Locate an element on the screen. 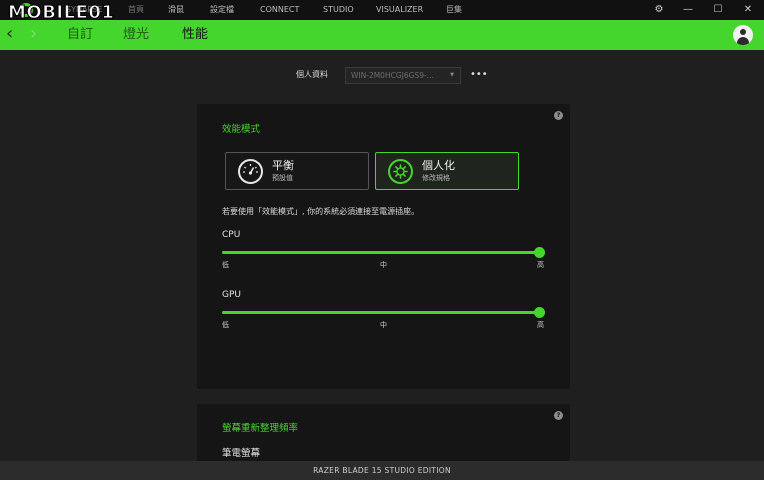 The width and height of the screenshot is (764, 480). top-nav-synapse: SYNAPSE is located at coordinates (84, 10).